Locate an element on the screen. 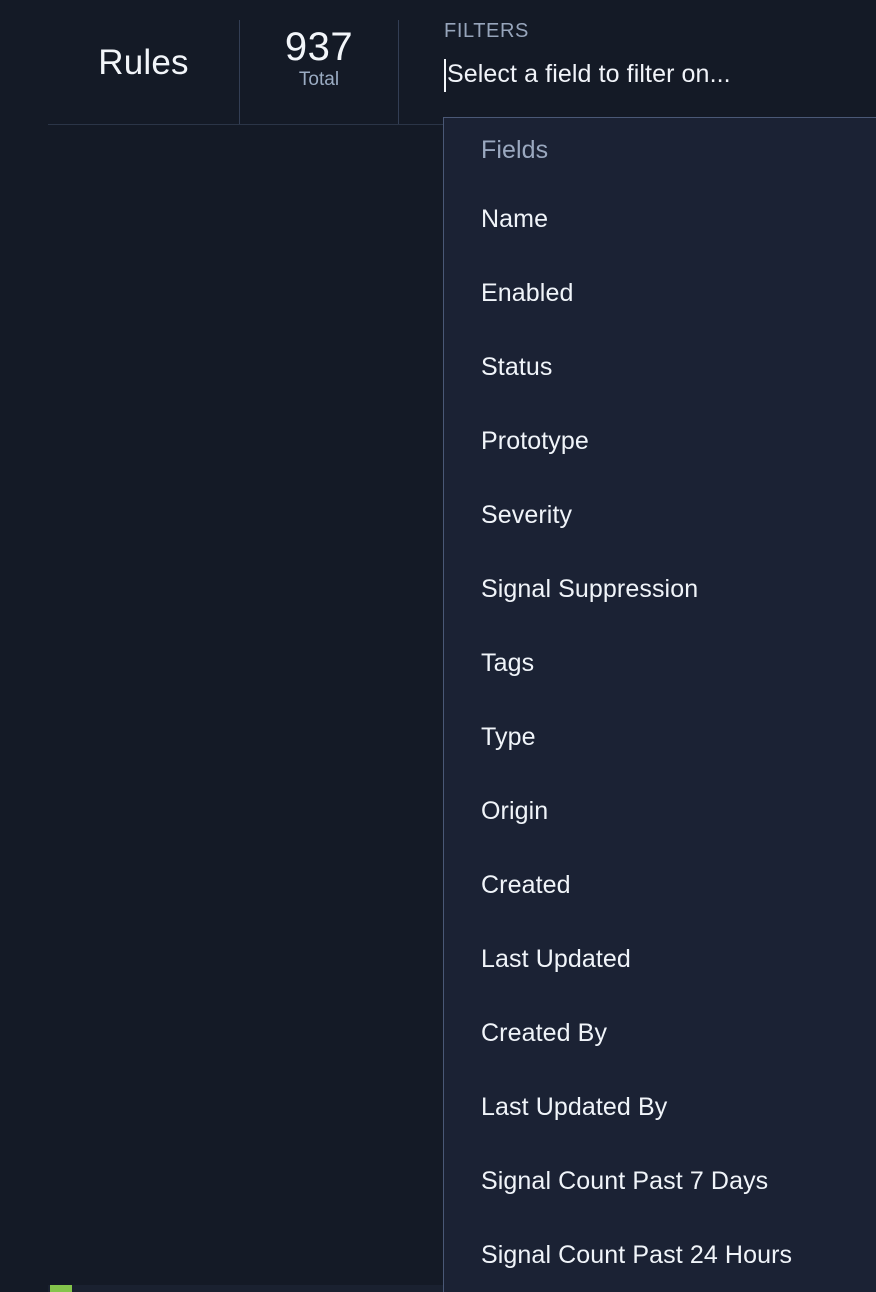  dropdown-item-last-updated-by: Last Updated By is located at coordinates (660, 1107).